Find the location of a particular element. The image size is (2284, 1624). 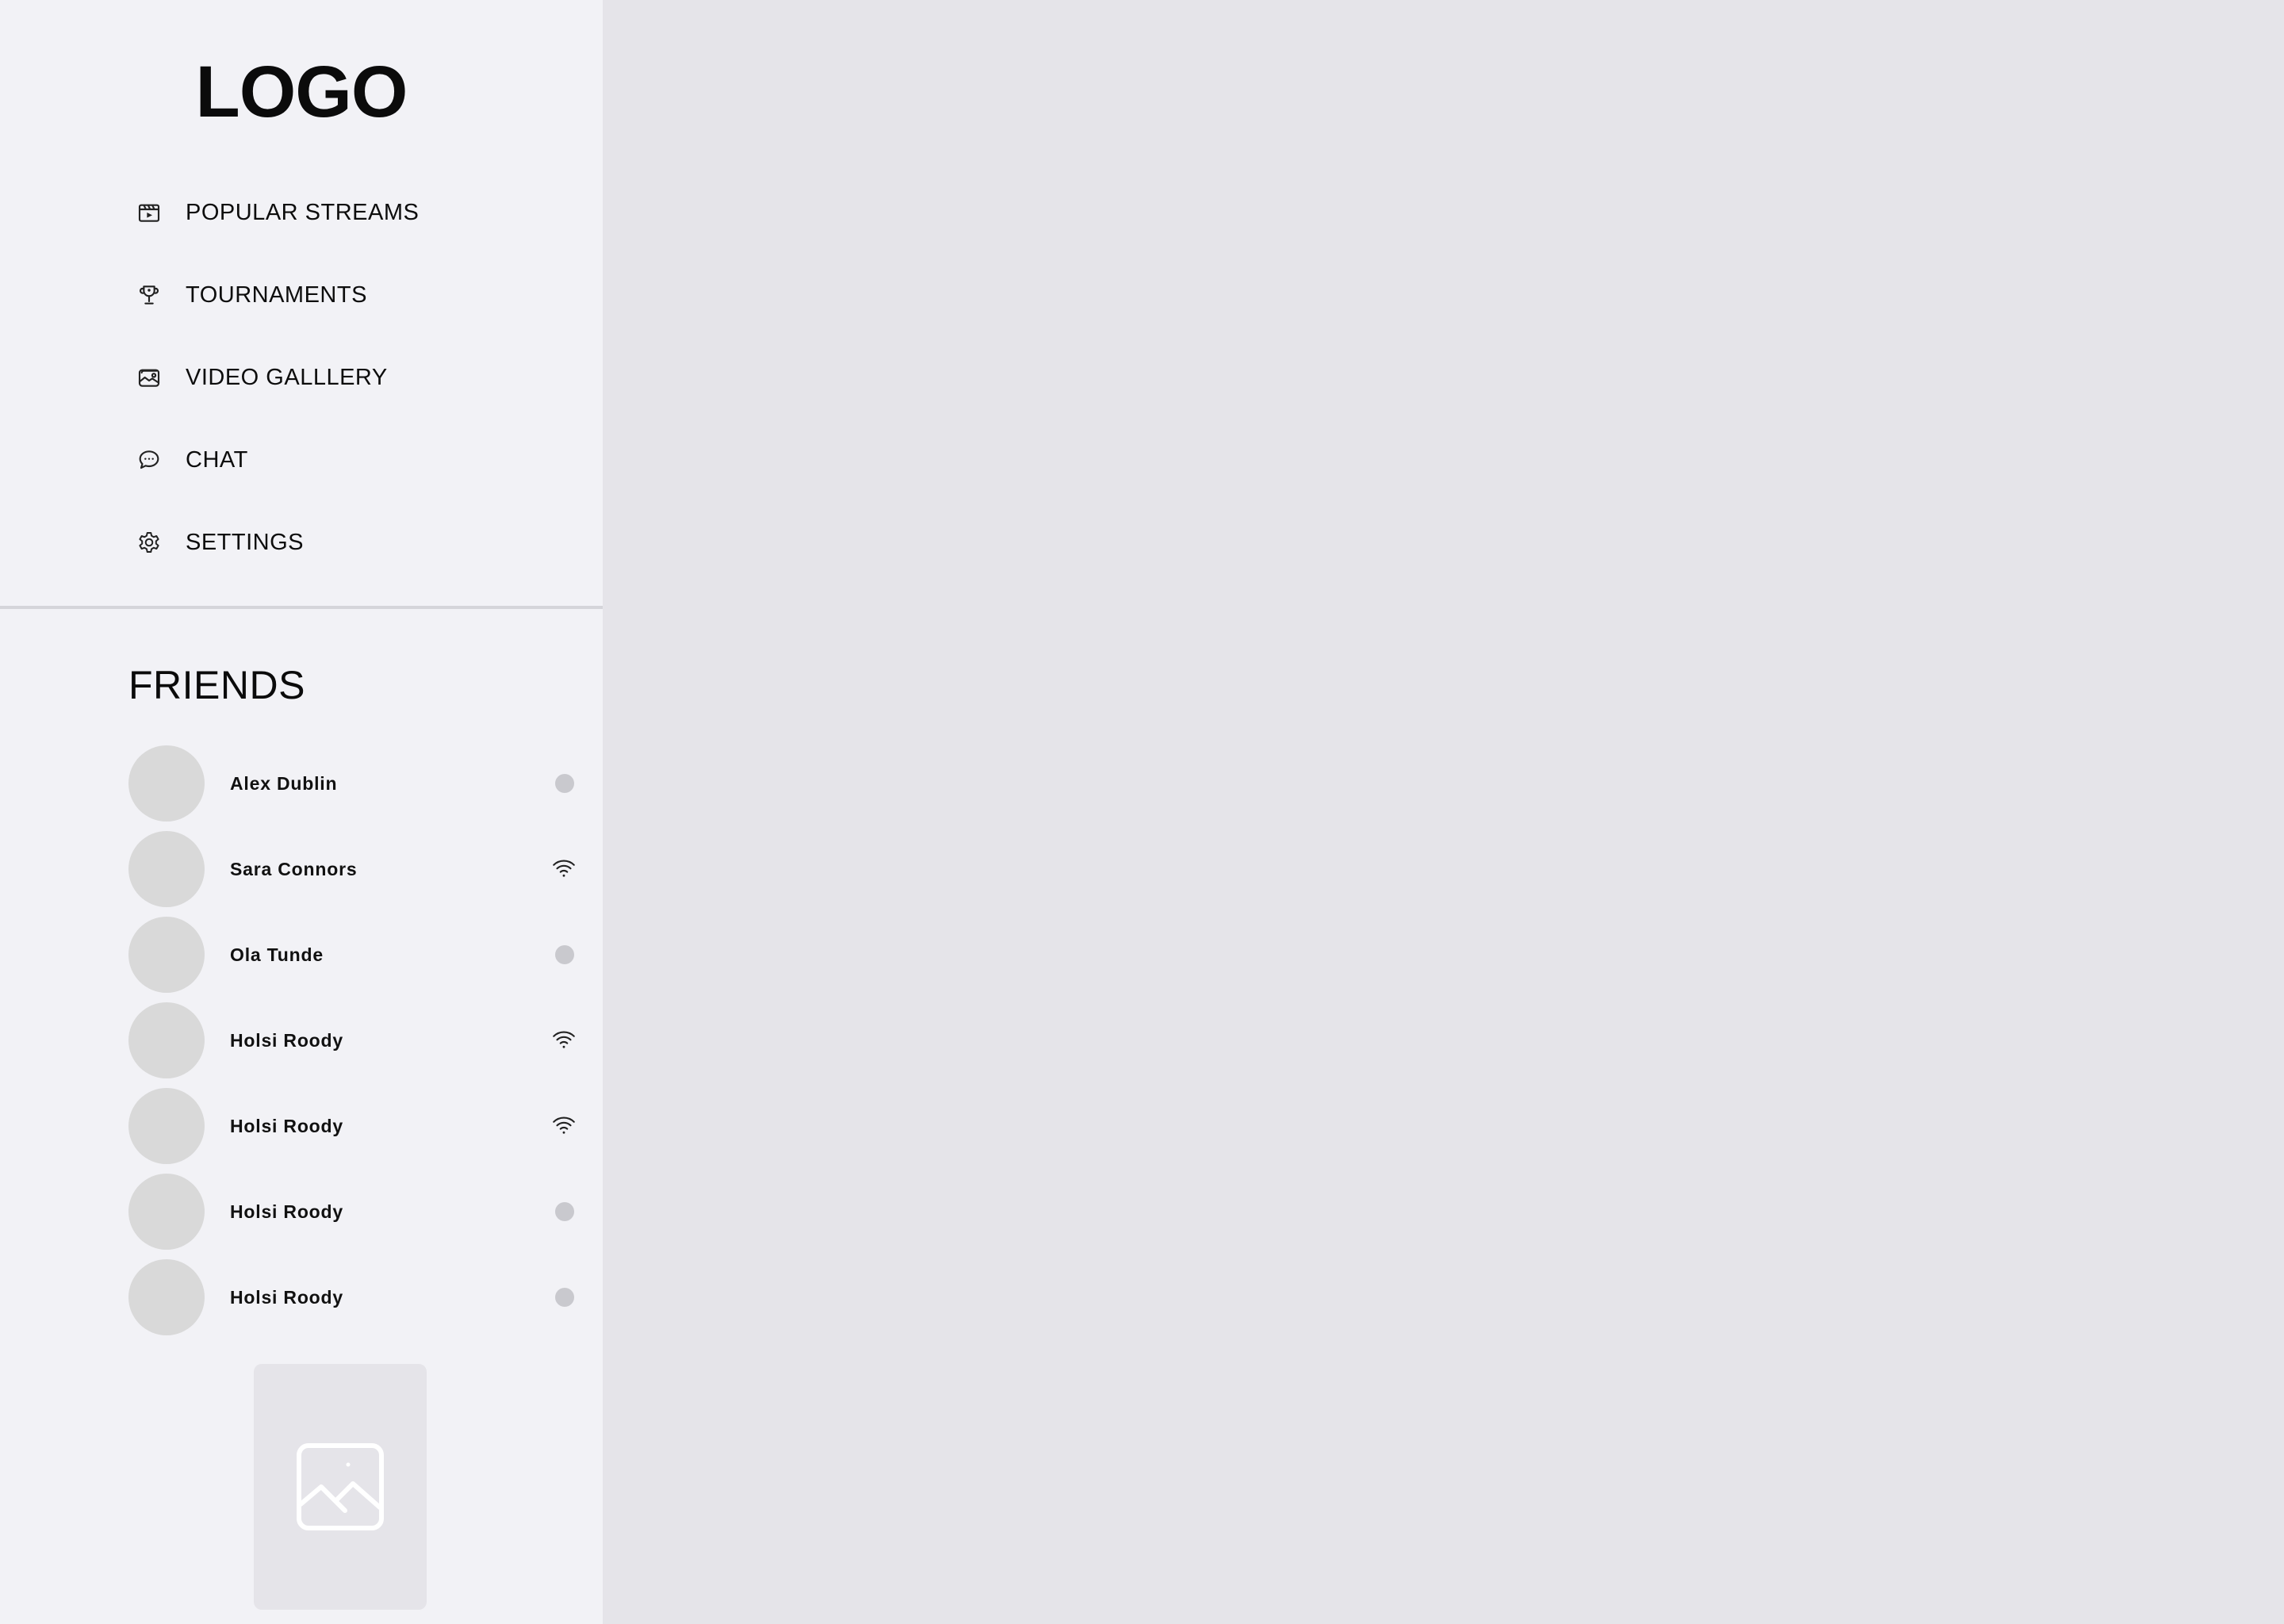

gear-icon is located at coordinates (149, 542).